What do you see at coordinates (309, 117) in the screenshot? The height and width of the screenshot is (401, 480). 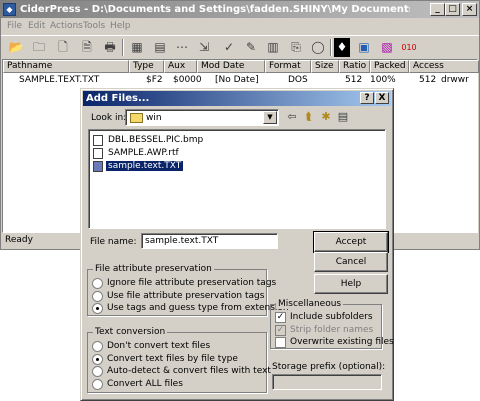 I see `up-folder-icon: ⮬` at bounding box center [309, 117].